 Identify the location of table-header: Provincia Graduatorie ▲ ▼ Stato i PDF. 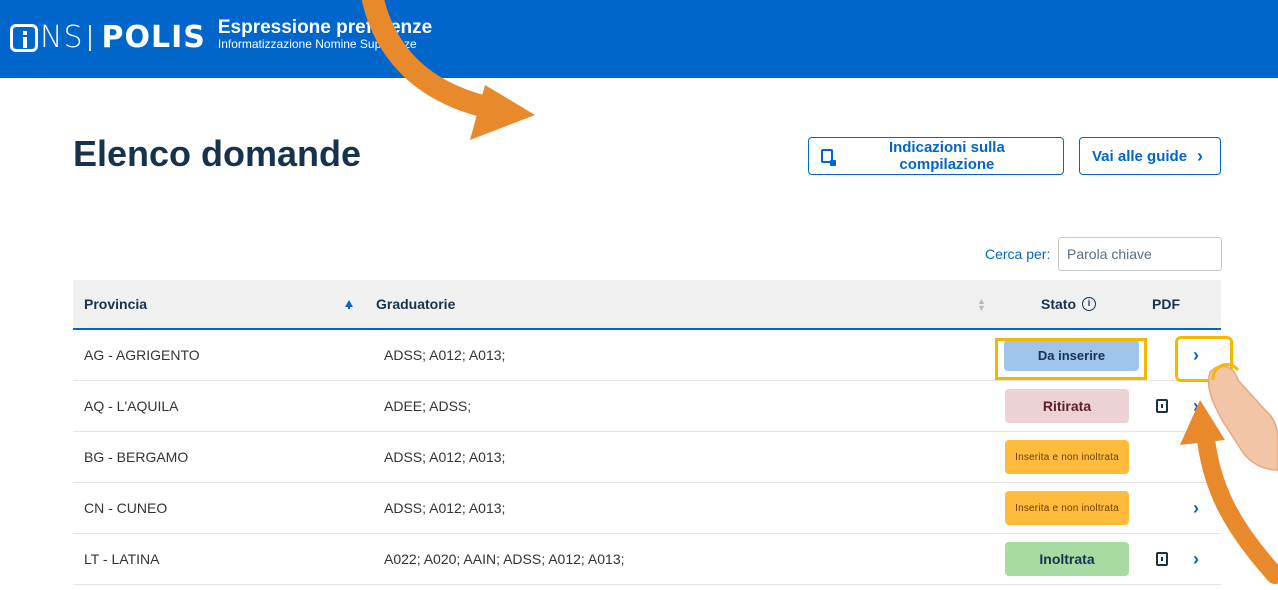
(647, 305).